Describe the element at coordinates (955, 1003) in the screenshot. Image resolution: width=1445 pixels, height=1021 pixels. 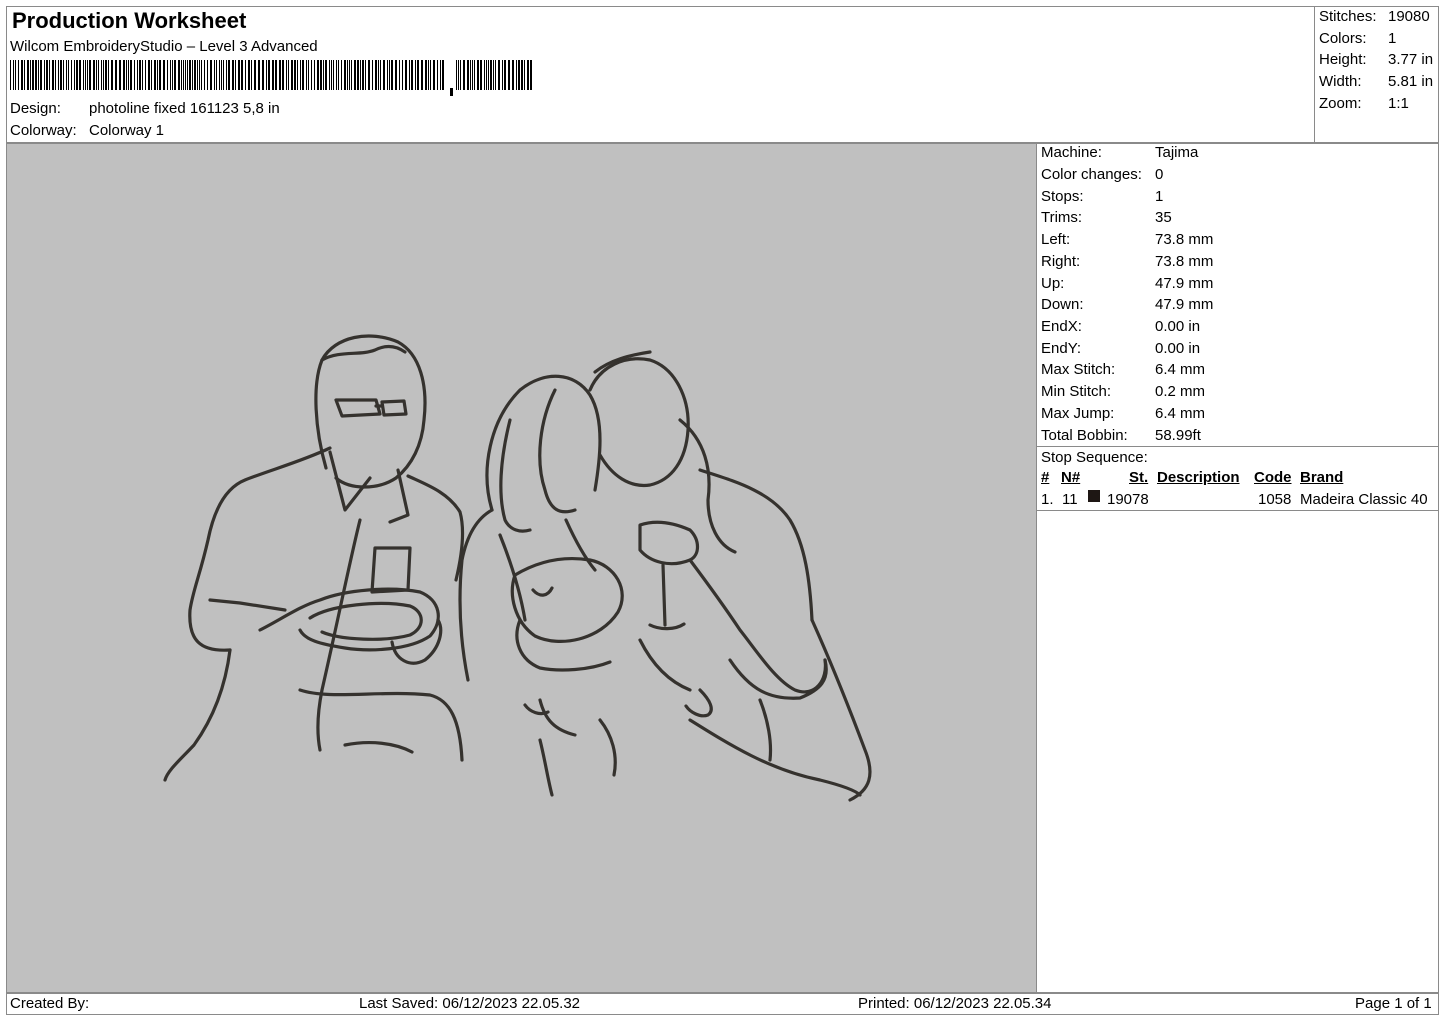
I see `printed-date: Printed: 06/12/2023 22.05.34` at that location.